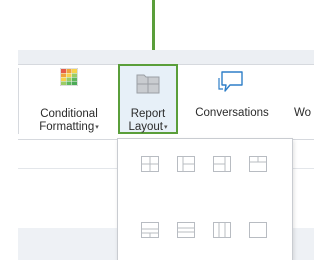  What do you see at coordinates (186, 230) in the screenshot?
I see `layout-rows-icon` at bounding box center [186, 230].